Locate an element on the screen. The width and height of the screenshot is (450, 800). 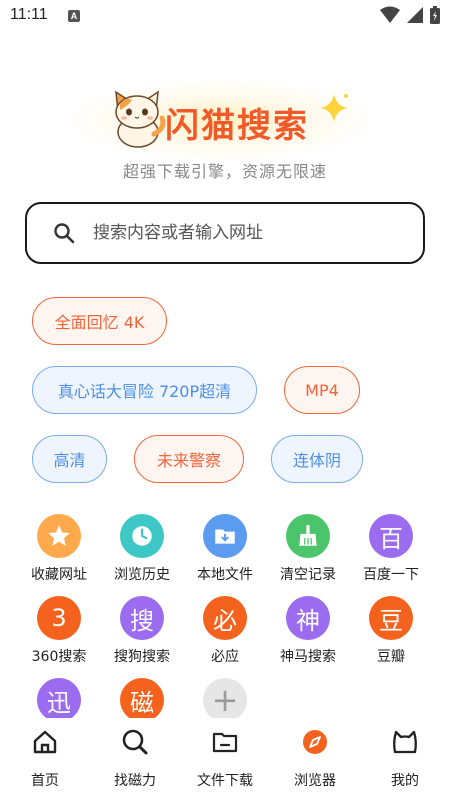
shortcut-360: 3 360搜索 is located at coordinates (59, 634).